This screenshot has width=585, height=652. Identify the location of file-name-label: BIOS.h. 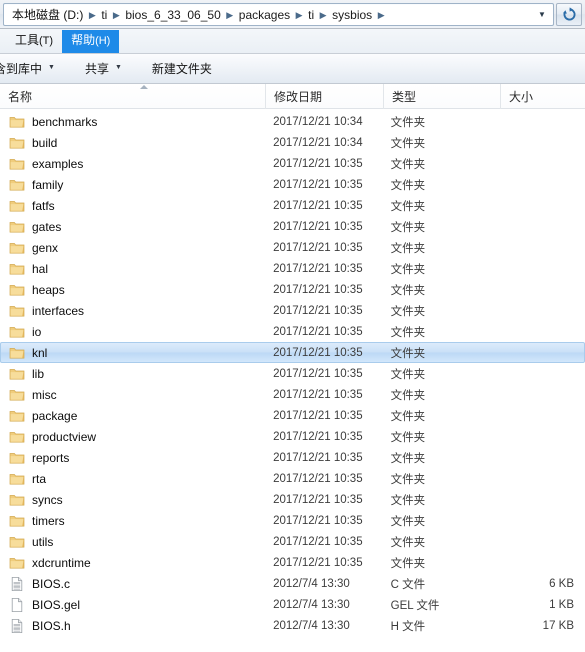
(51, 625).